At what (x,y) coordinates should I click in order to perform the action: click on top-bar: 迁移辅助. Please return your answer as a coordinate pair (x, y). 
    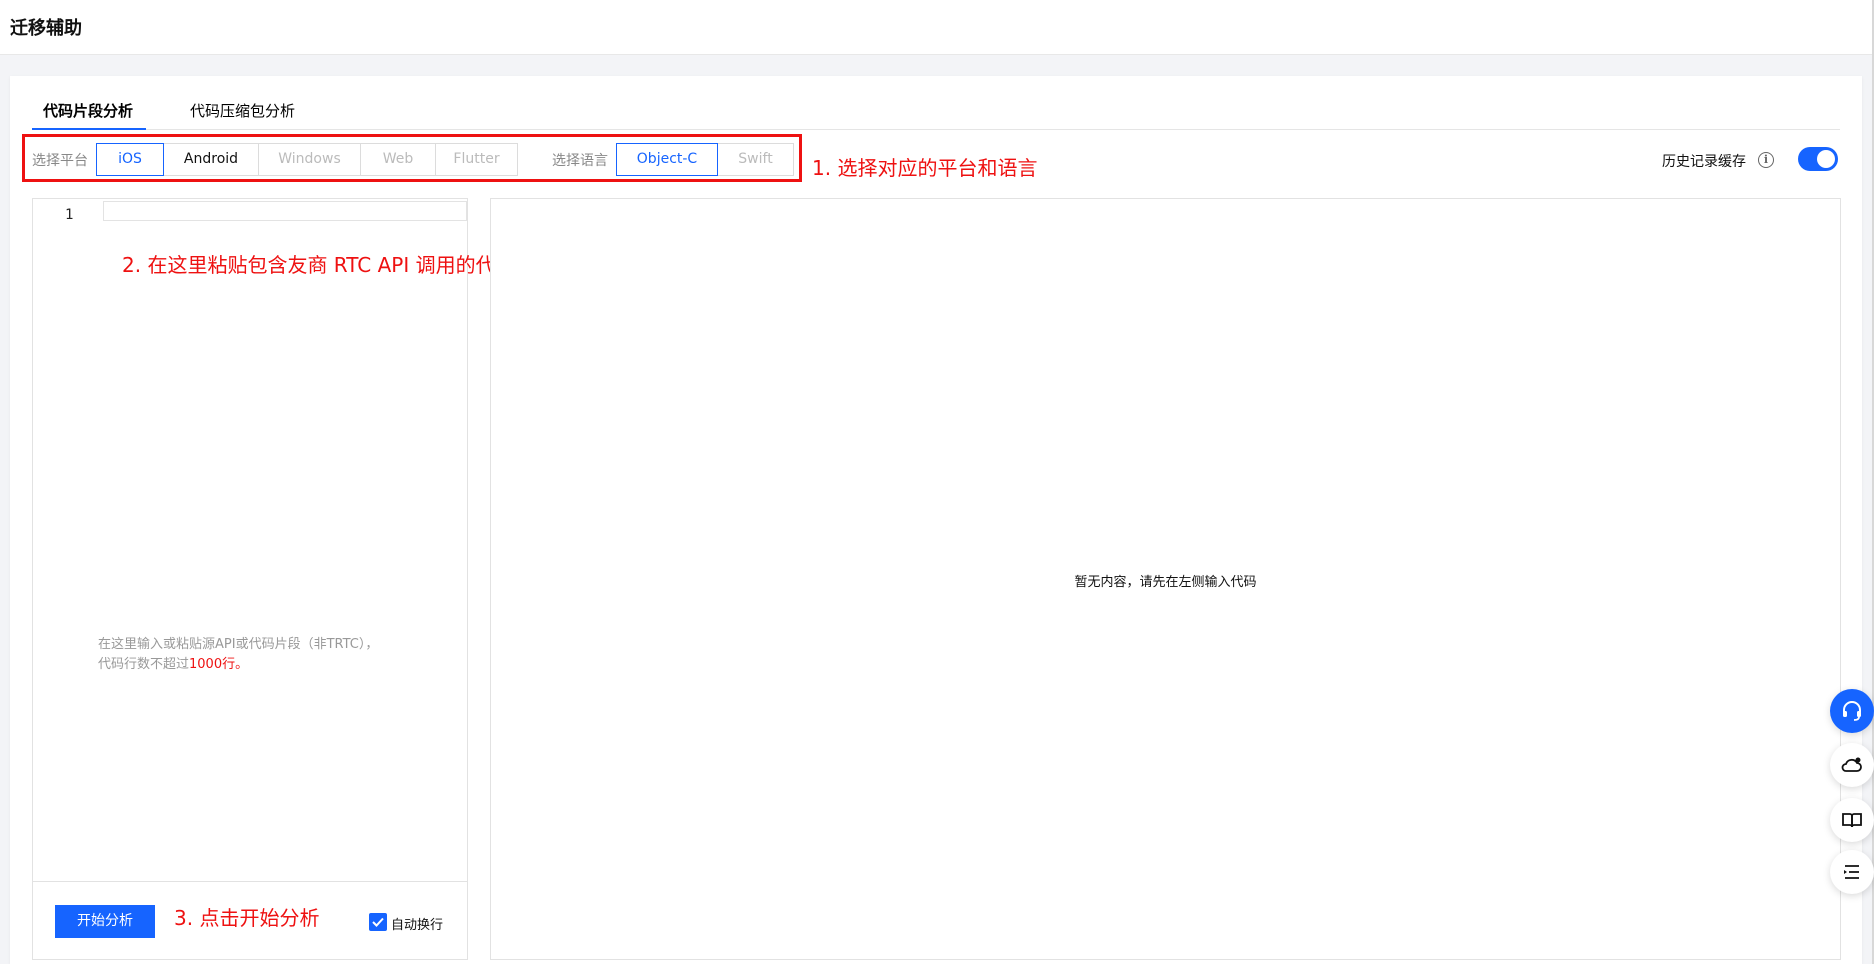
    Looking at the image, I should click on (937, 27).